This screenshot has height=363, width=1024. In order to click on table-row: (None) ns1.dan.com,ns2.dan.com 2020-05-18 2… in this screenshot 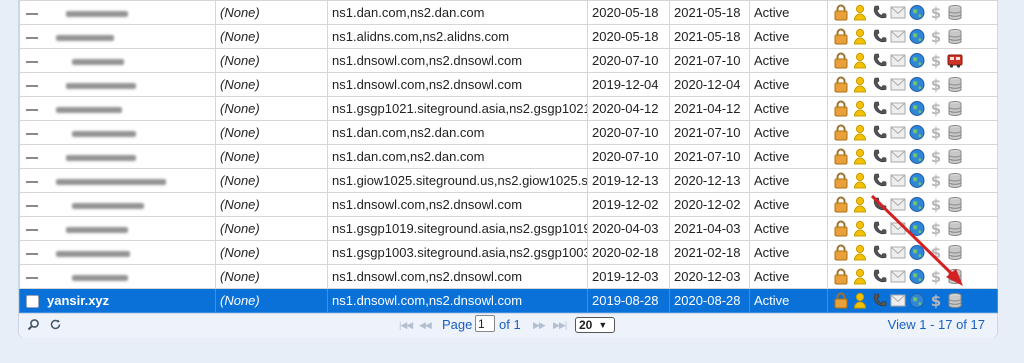, I will do `click(508, 12)`.